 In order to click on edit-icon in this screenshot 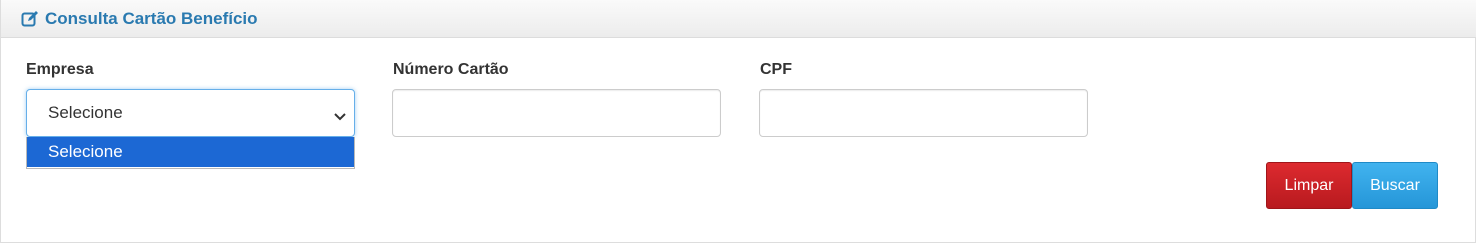, I will do `click(30, 19)`.